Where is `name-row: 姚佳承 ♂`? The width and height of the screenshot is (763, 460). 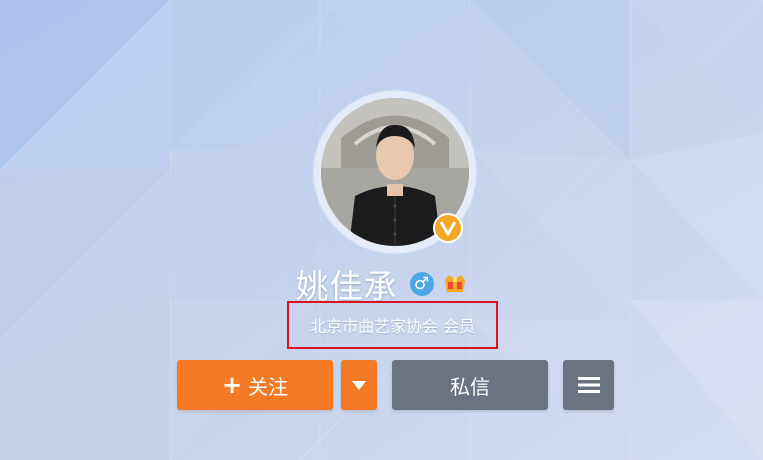 name-row: 姚佳承 ♂ is located at coordinates (381, 284).